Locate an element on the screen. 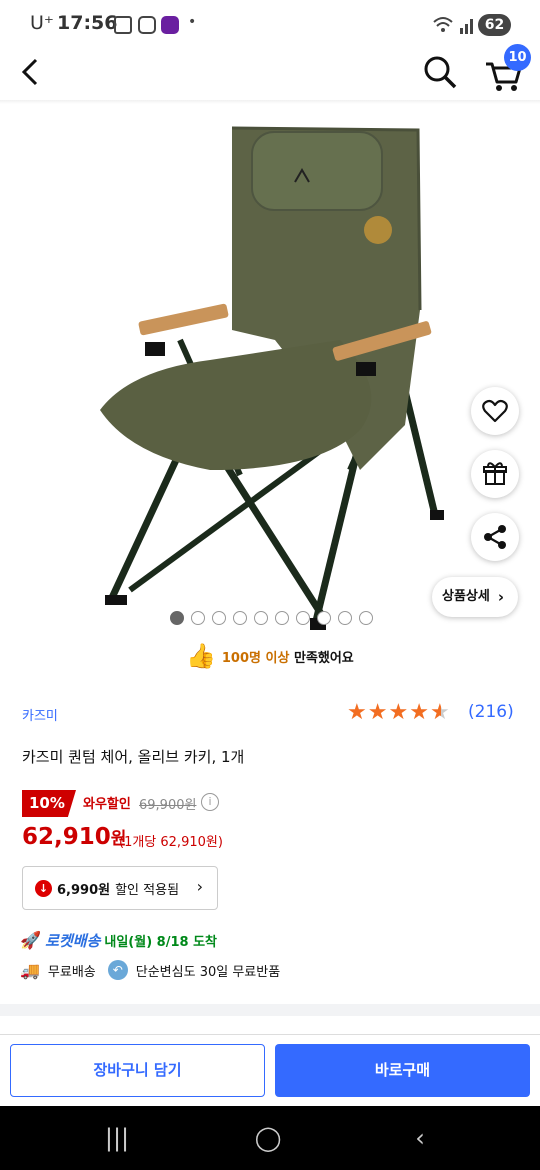 Image resolution: width=540 pixels, height=1170 pixels. action-bar-divider is located at coordinates (270, 1034).